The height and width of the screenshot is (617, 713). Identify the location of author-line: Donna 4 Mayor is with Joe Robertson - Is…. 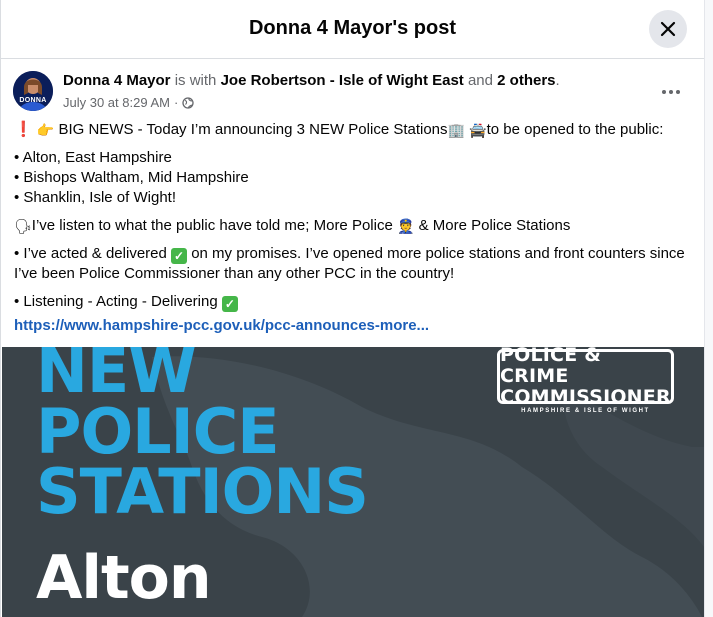
(311, 80).